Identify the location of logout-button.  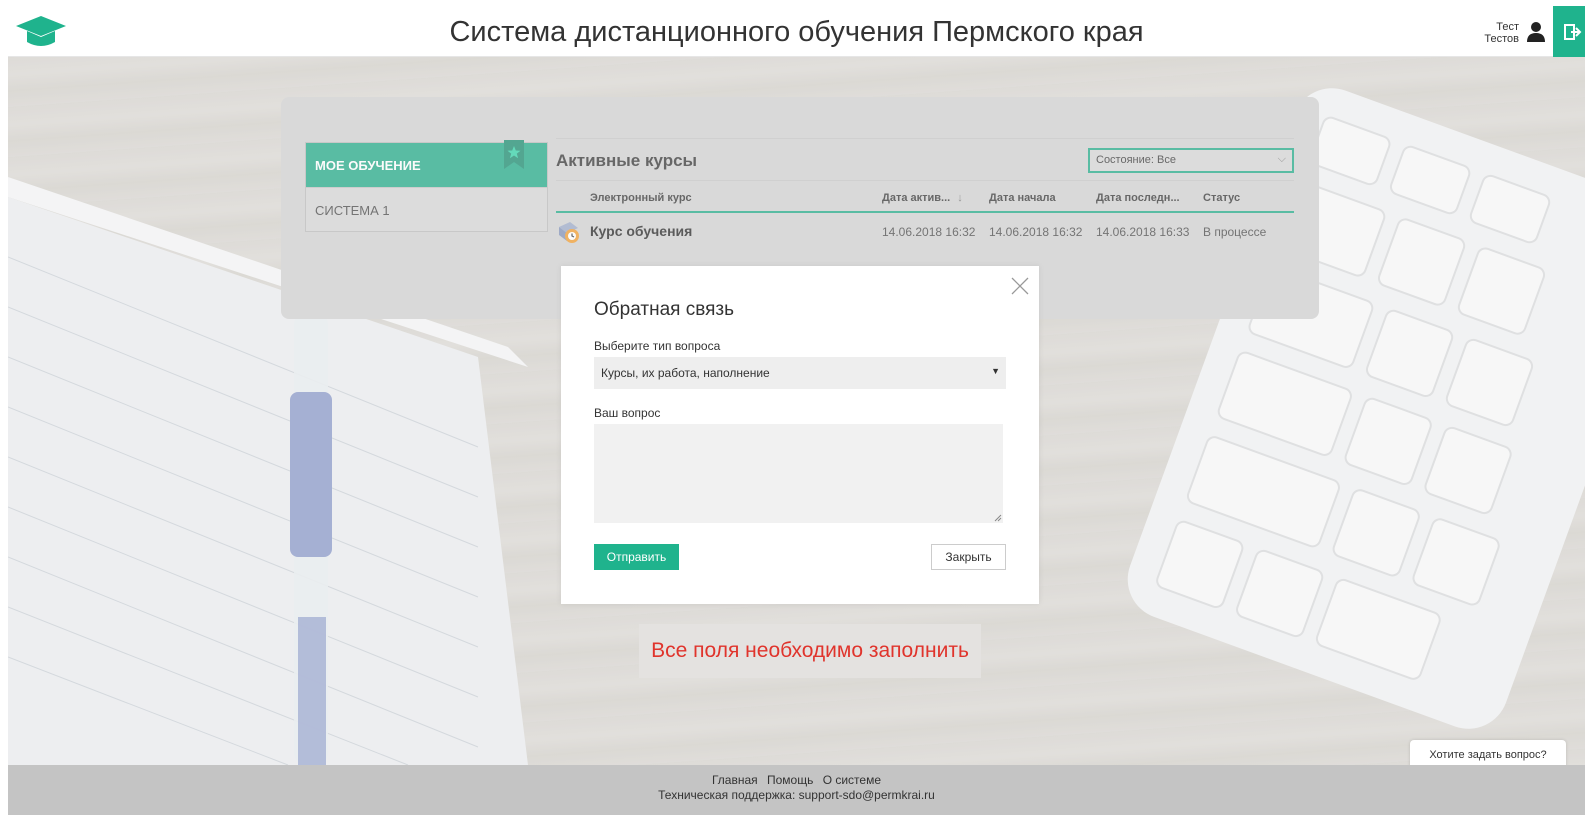
(1569, 31).